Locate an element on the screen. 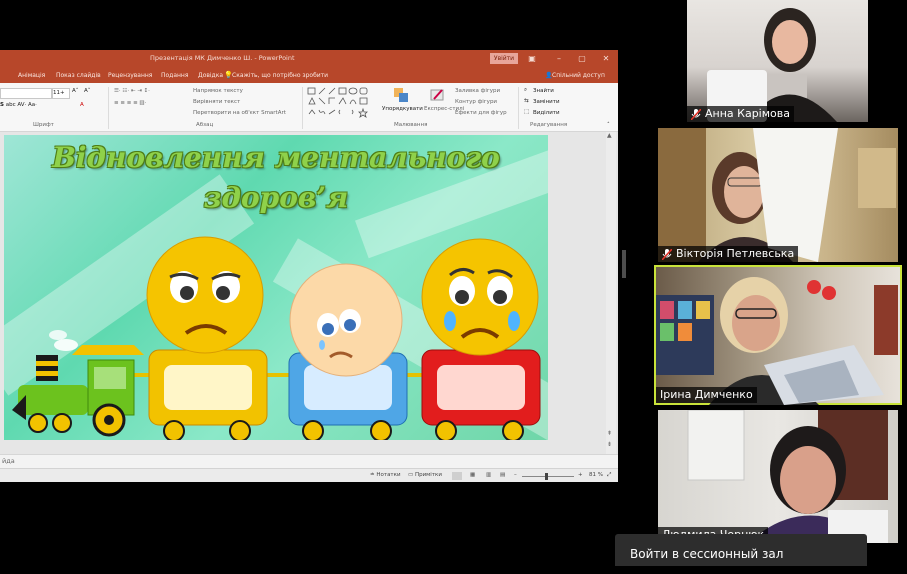 This screenshot has width=907, height=574. comments-label: Примітки is located at coordinates (428, 475).